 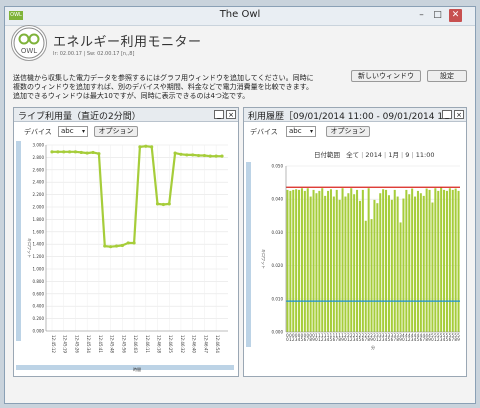 What do you see at coordinates (29, 248) in the screenshot?
I see `live-y-axis-label: キロワット` at bounding box center [29, 248].